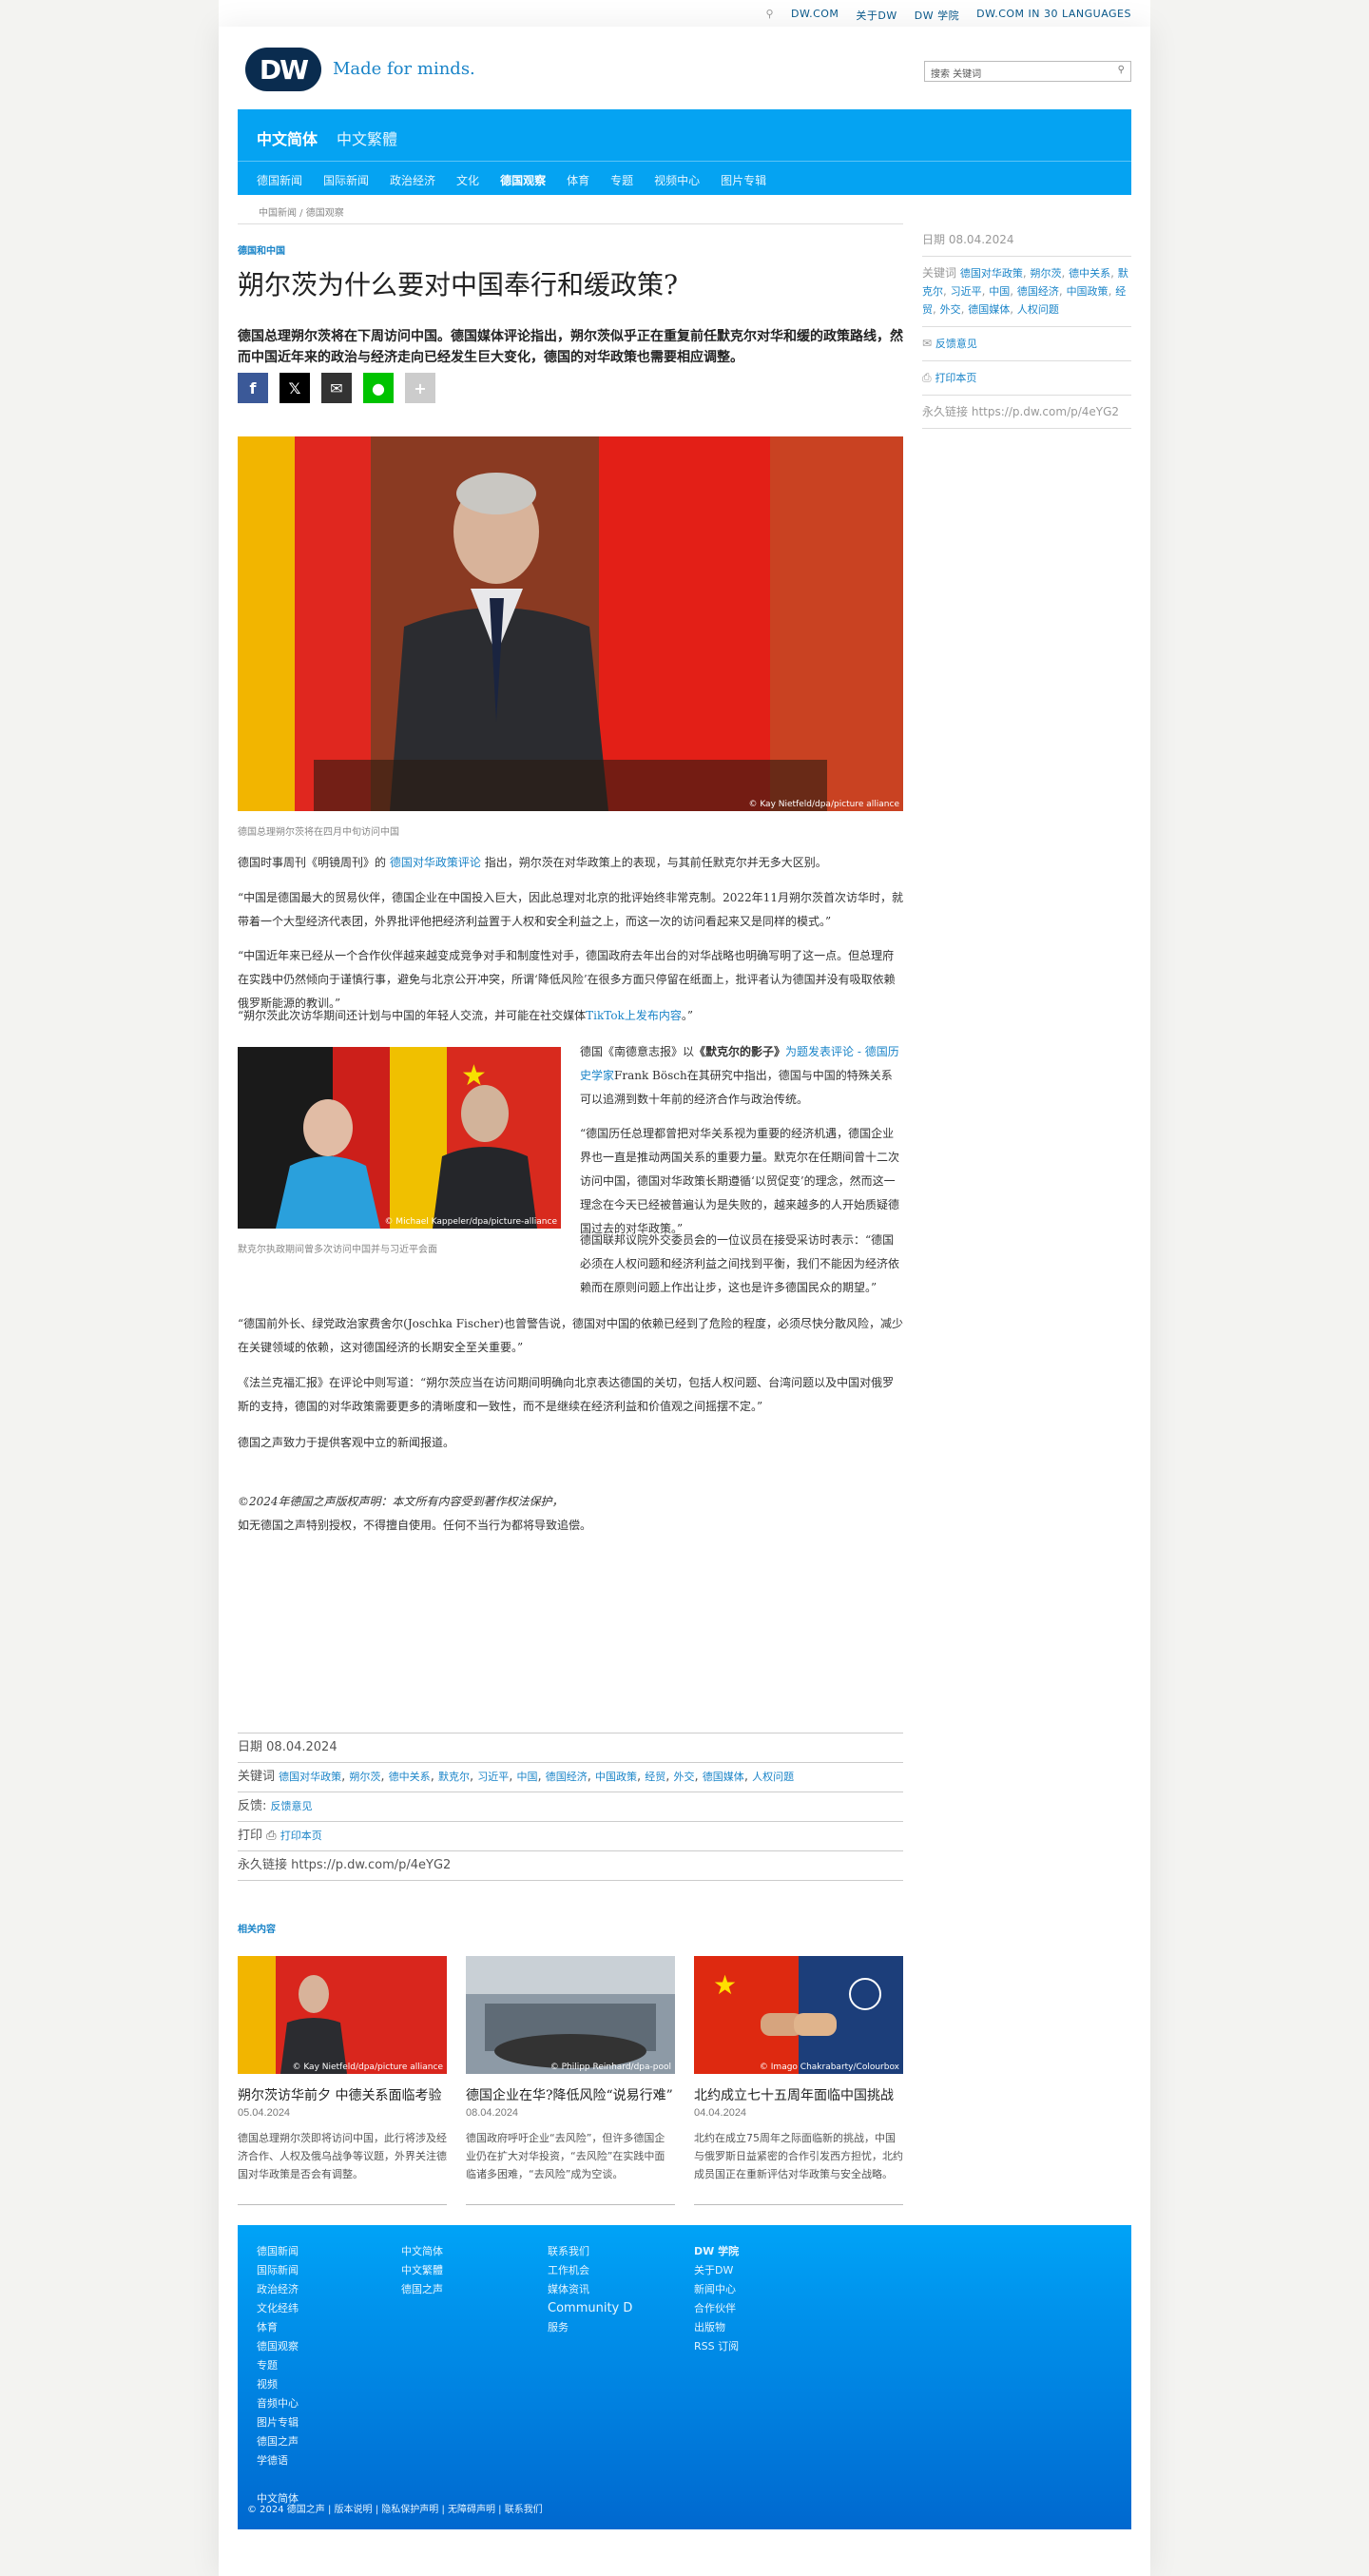 Image resolution: width=1369 pixels, height=2576 pixels. What do you see at coordinates (684, 71) in the screenshot?
I see `site-header: DW Made for minds. 搜索 关键词 ⚲` at bounding box center [684, 71].